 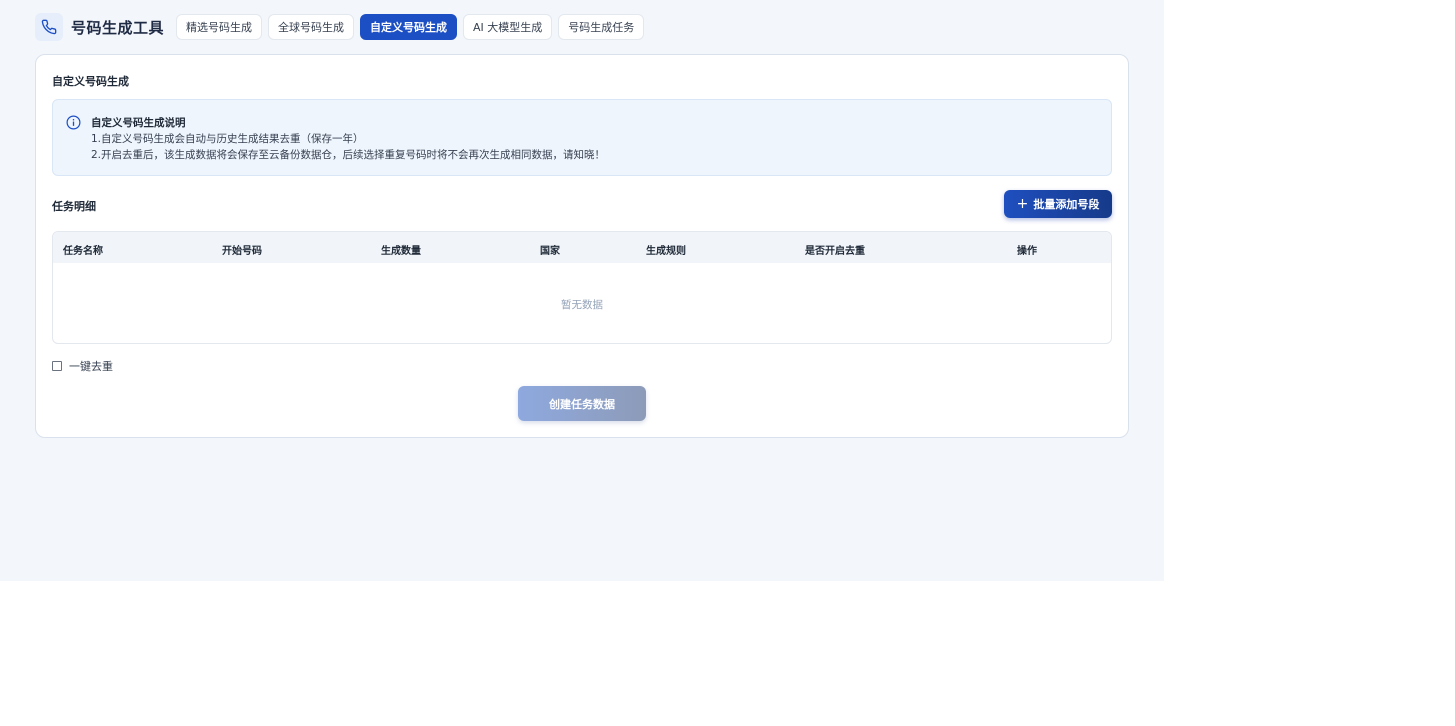 I want to click on empty-state-text: 暂无数据, so click(x=582, y=305).